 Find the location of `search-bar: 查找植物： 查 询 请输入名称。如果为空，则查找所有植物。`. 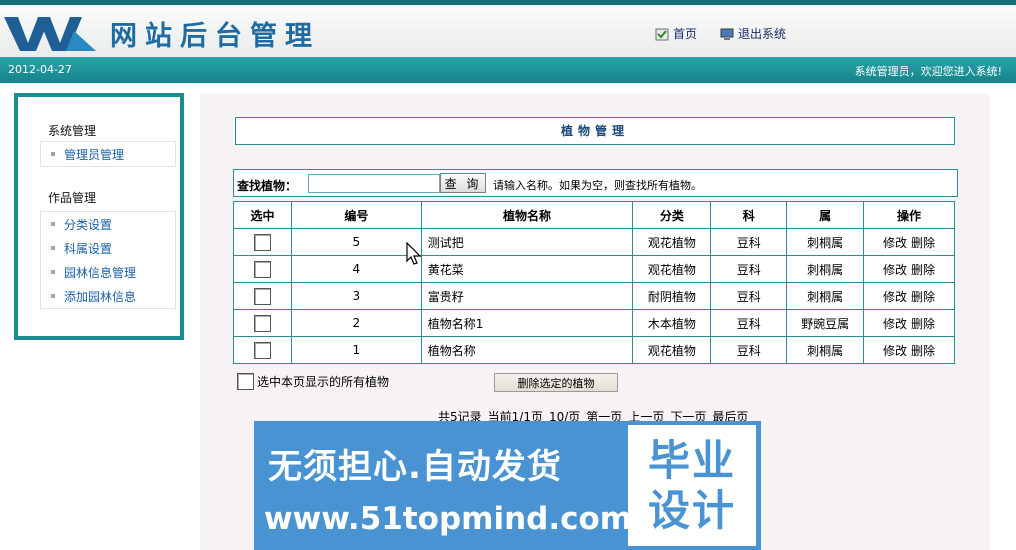

search-bar: 查找植物： 查 询 请输入名称。如果为空，则查找所有植物。 is located at coordinates (595, 183).